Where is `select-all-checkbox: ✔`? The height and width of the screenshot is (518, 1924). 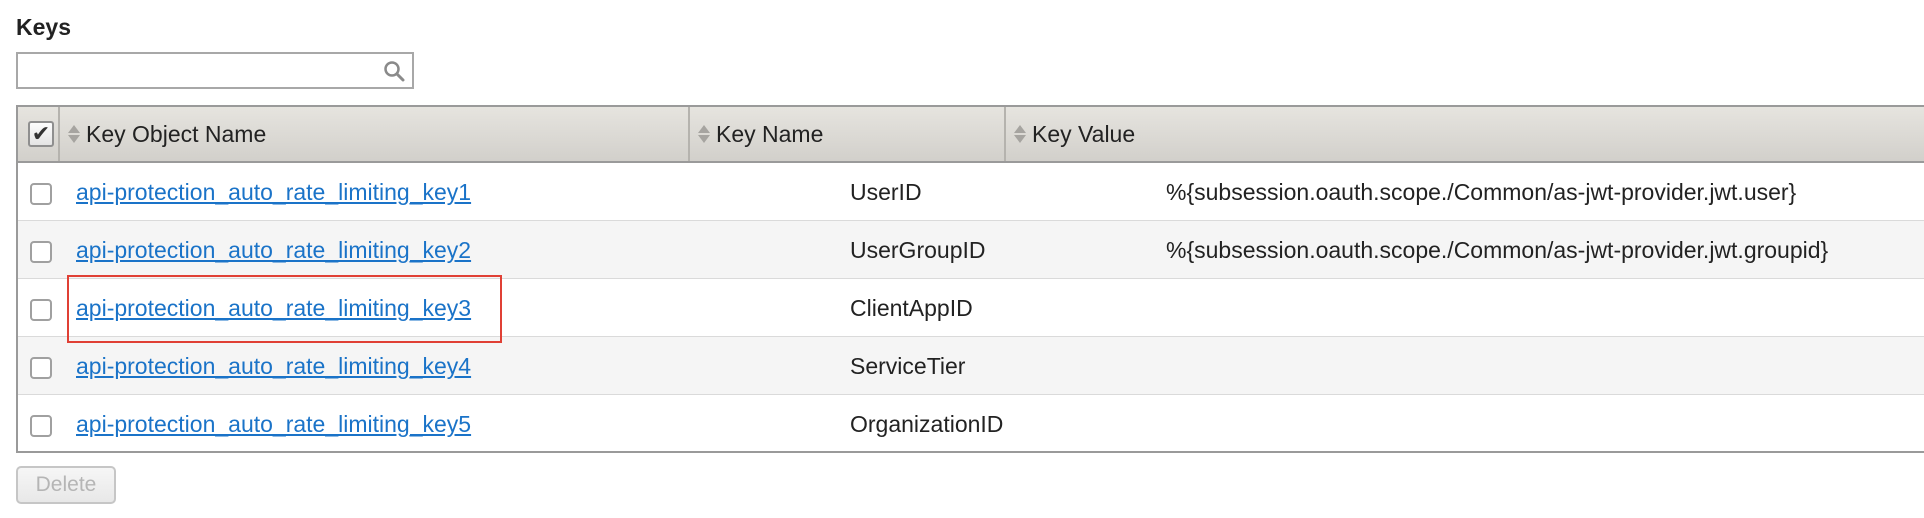 select-all-checkbox: ✔ is located at coordinates (41, 134).